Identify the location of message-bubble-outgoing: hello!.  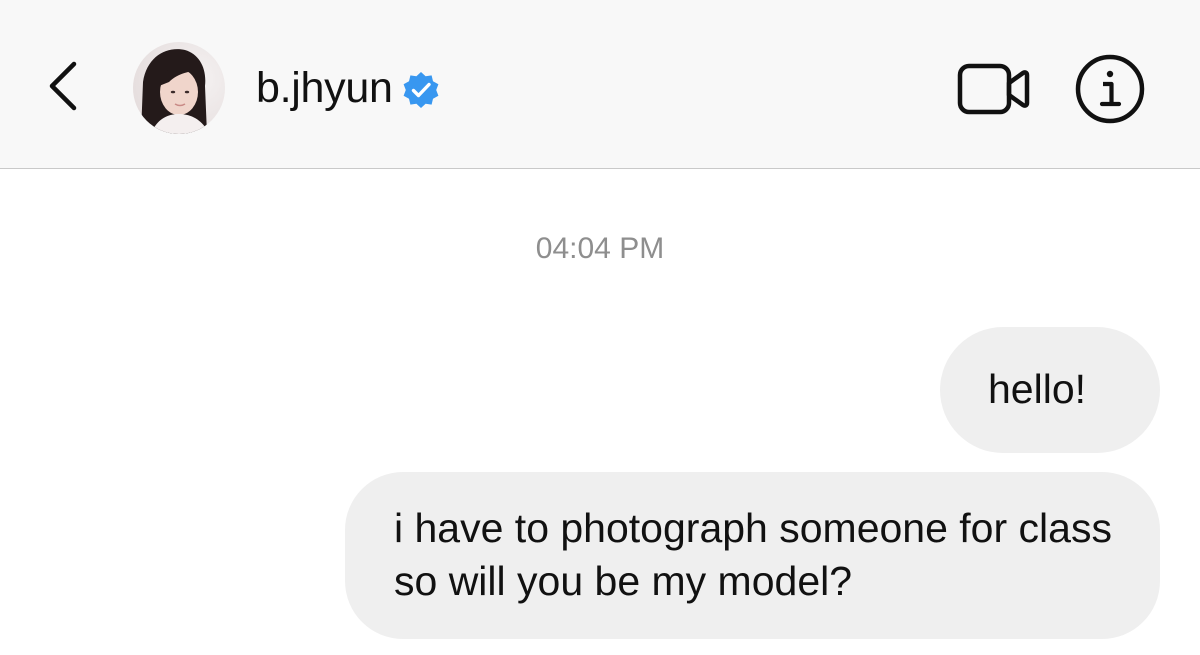
(1050, 390).